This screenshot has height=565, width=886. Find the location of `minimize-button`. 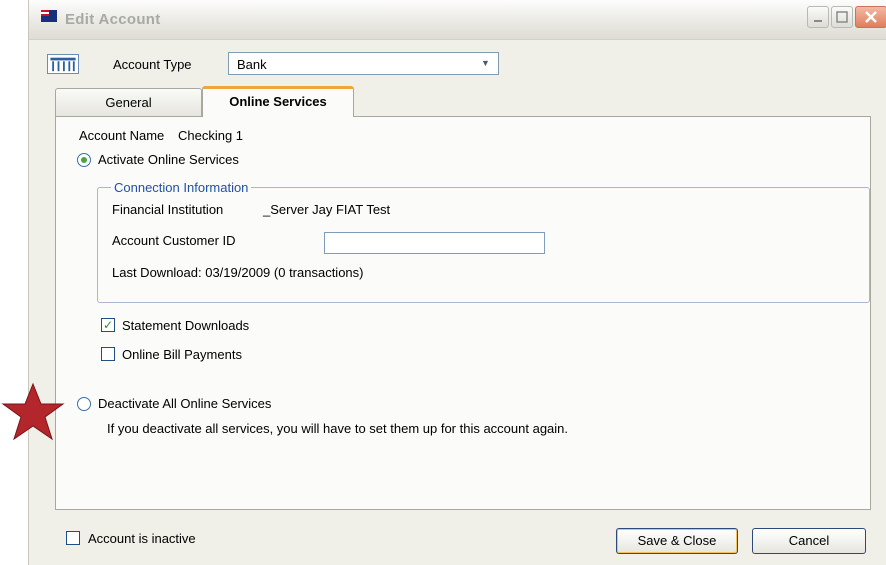

minimize-button is located at coordinates (818, 17).